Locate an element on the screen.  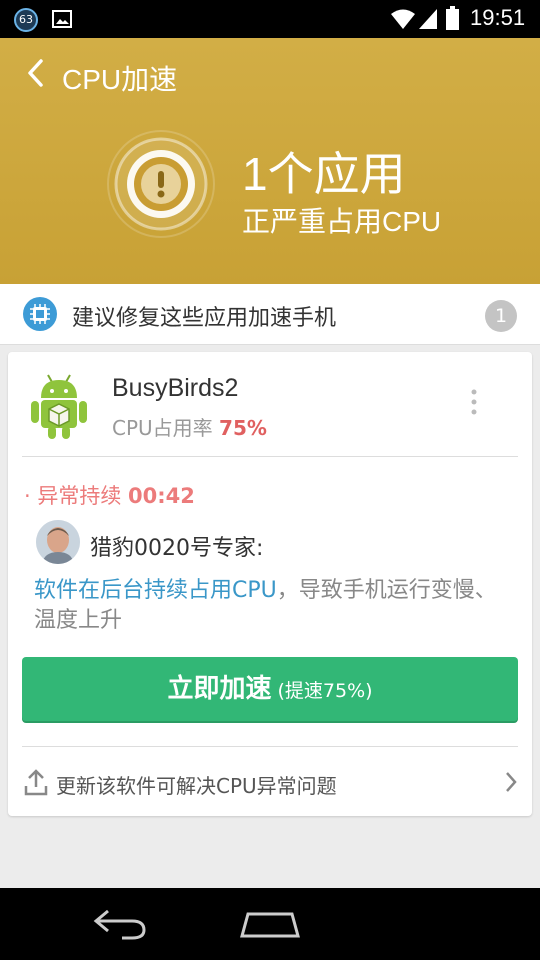
header-subtitle: 正严重占用CPU is located at coordinates (342, 221).